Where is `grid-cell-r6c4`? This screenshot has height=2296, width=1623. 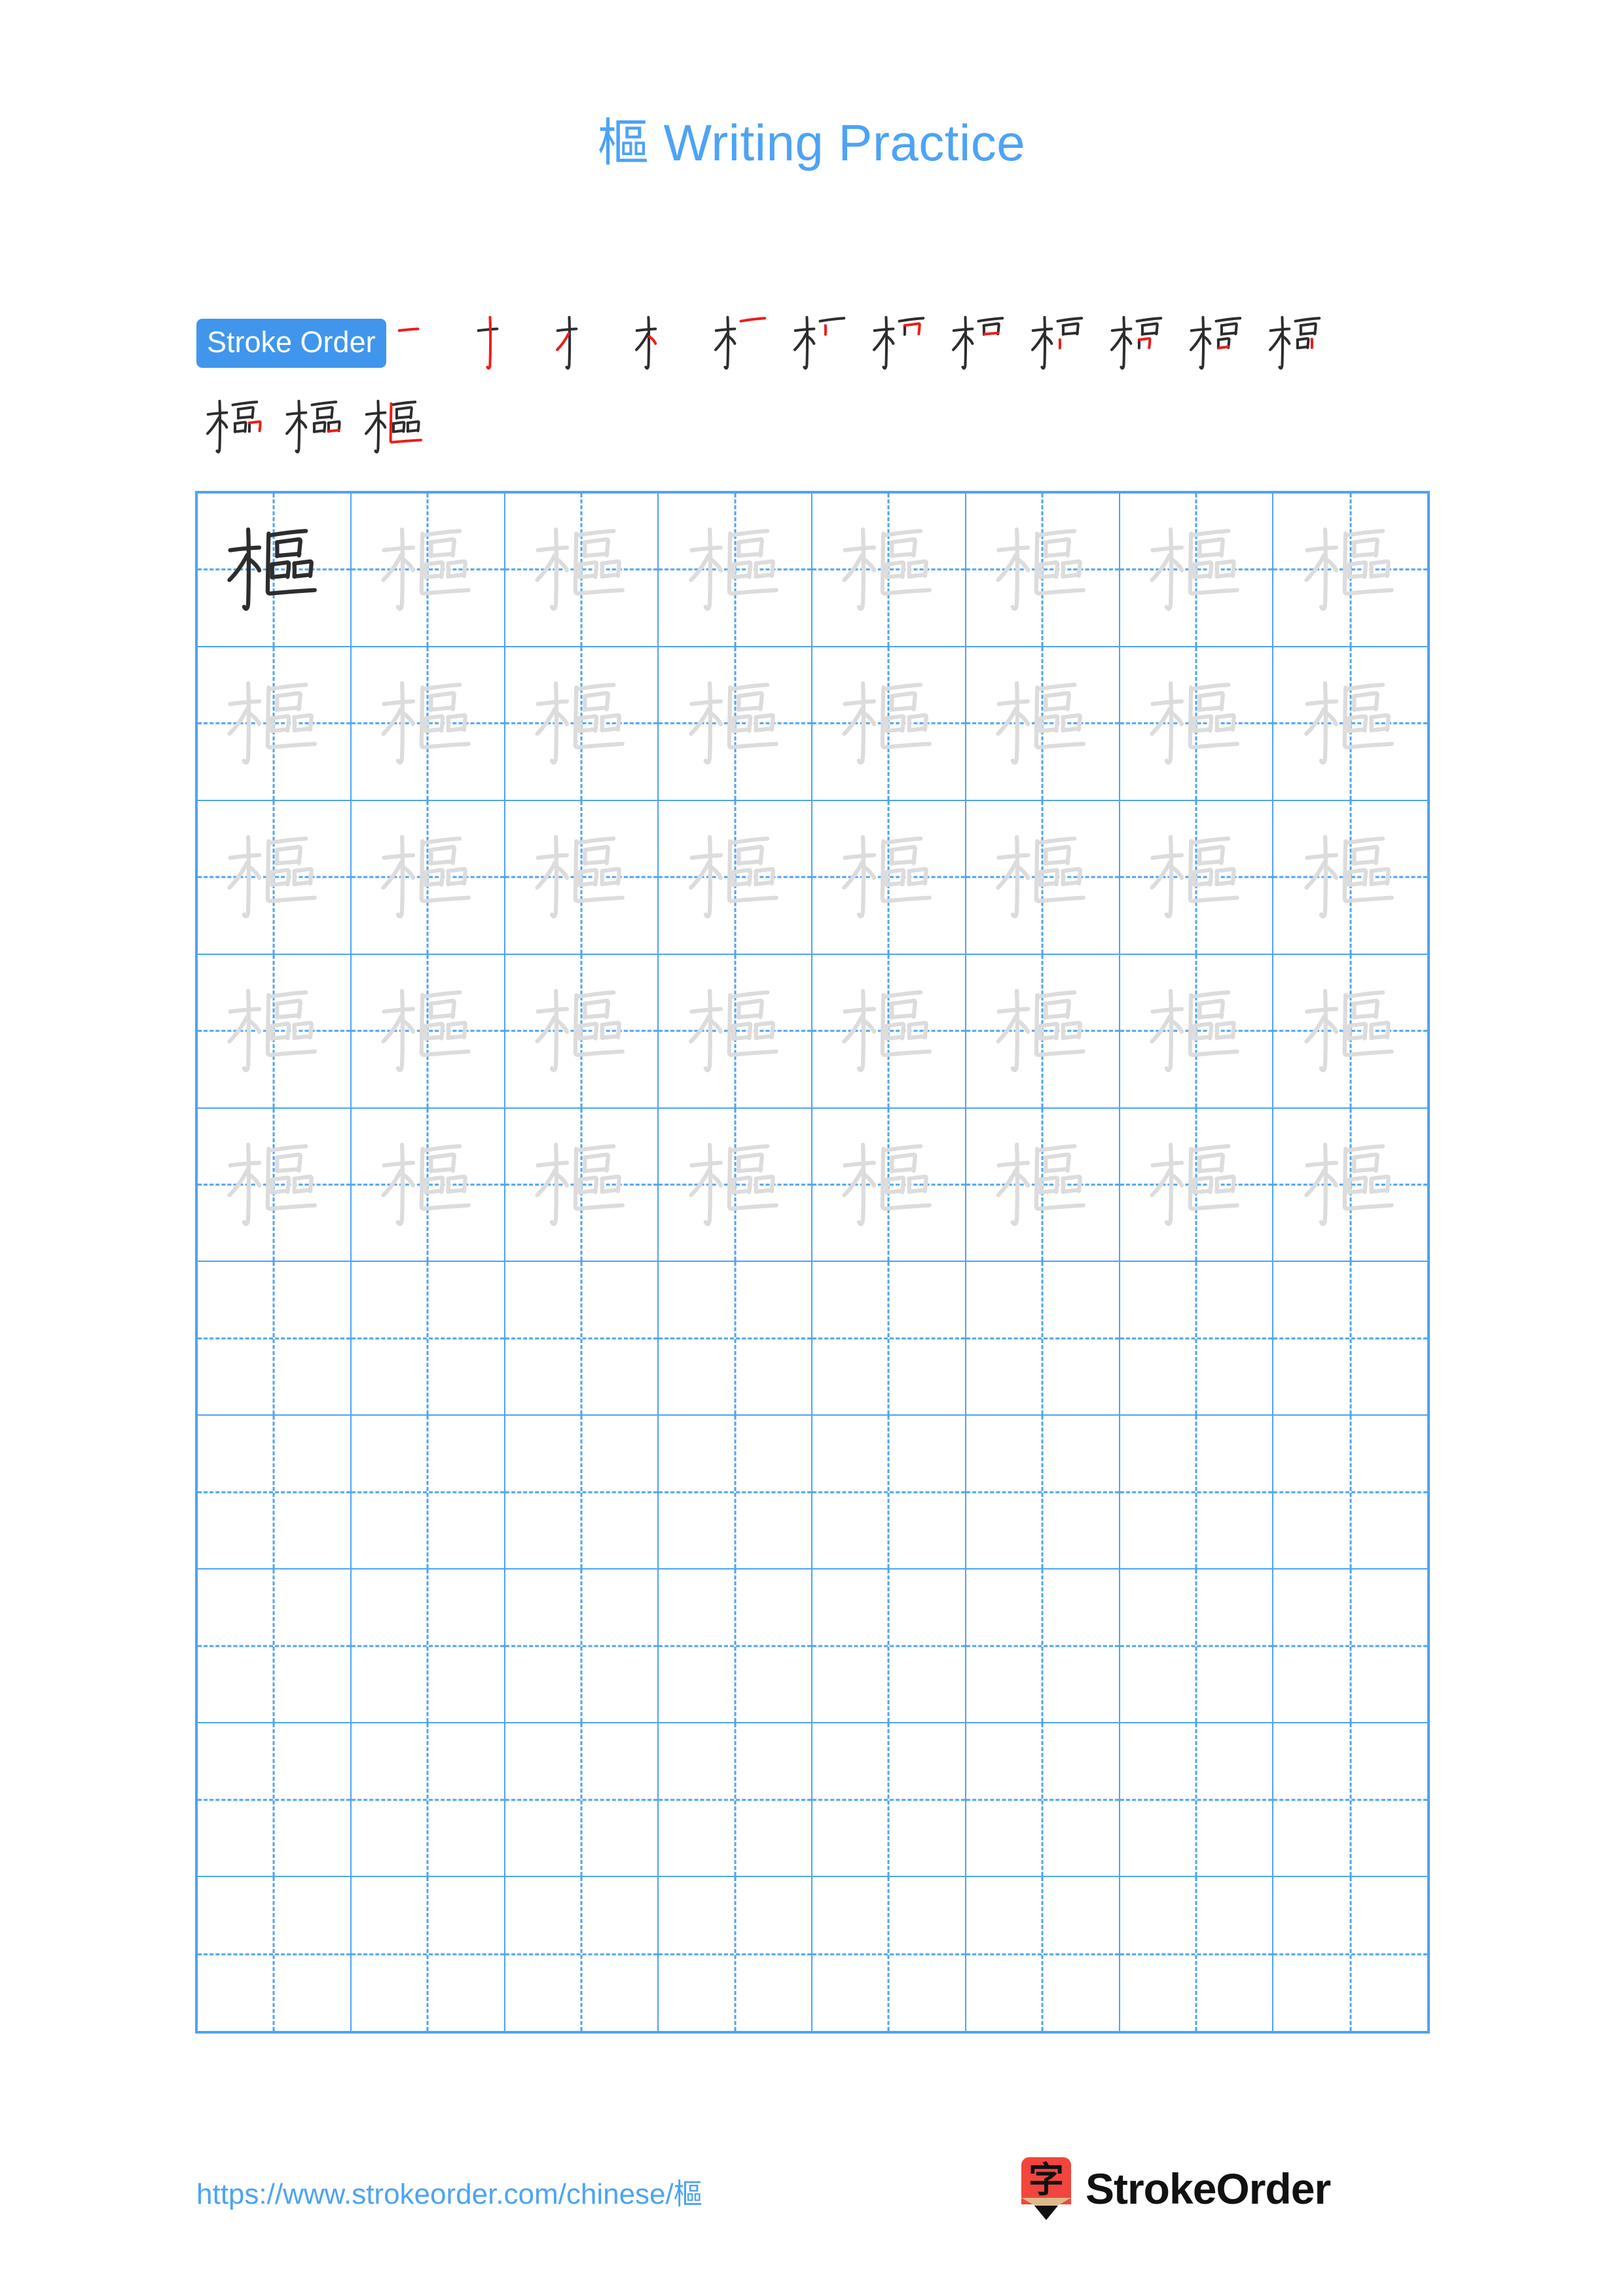
grid-cell-r6c4 is located at coordinates (735, 1339).